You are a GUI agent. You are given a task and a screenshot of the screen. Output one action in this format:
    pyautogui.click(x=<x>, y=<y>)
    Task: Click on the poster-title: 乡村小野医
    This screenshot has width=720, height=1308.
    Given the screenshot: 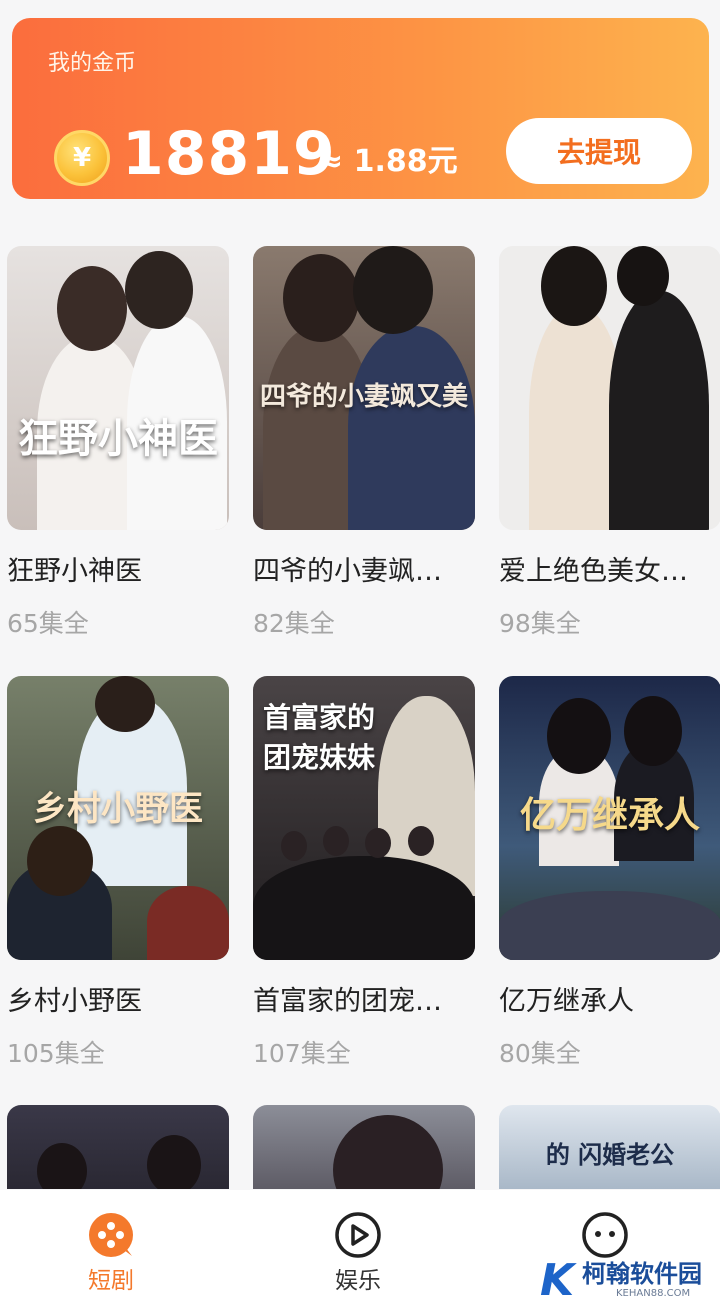 What is the action you would take?
    pyautogui.click(x=118, y=809)
    